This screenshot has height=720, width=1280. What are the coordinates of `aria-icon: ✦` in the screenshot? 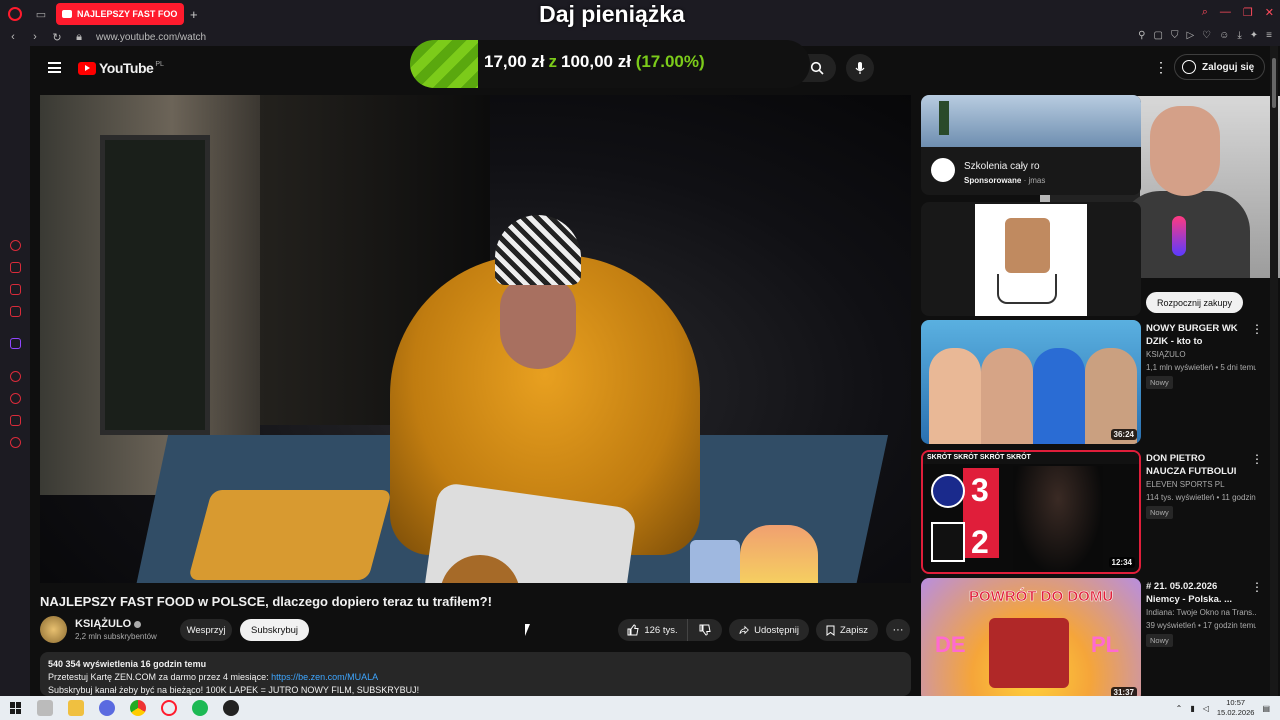 It's located at (1254, 35).